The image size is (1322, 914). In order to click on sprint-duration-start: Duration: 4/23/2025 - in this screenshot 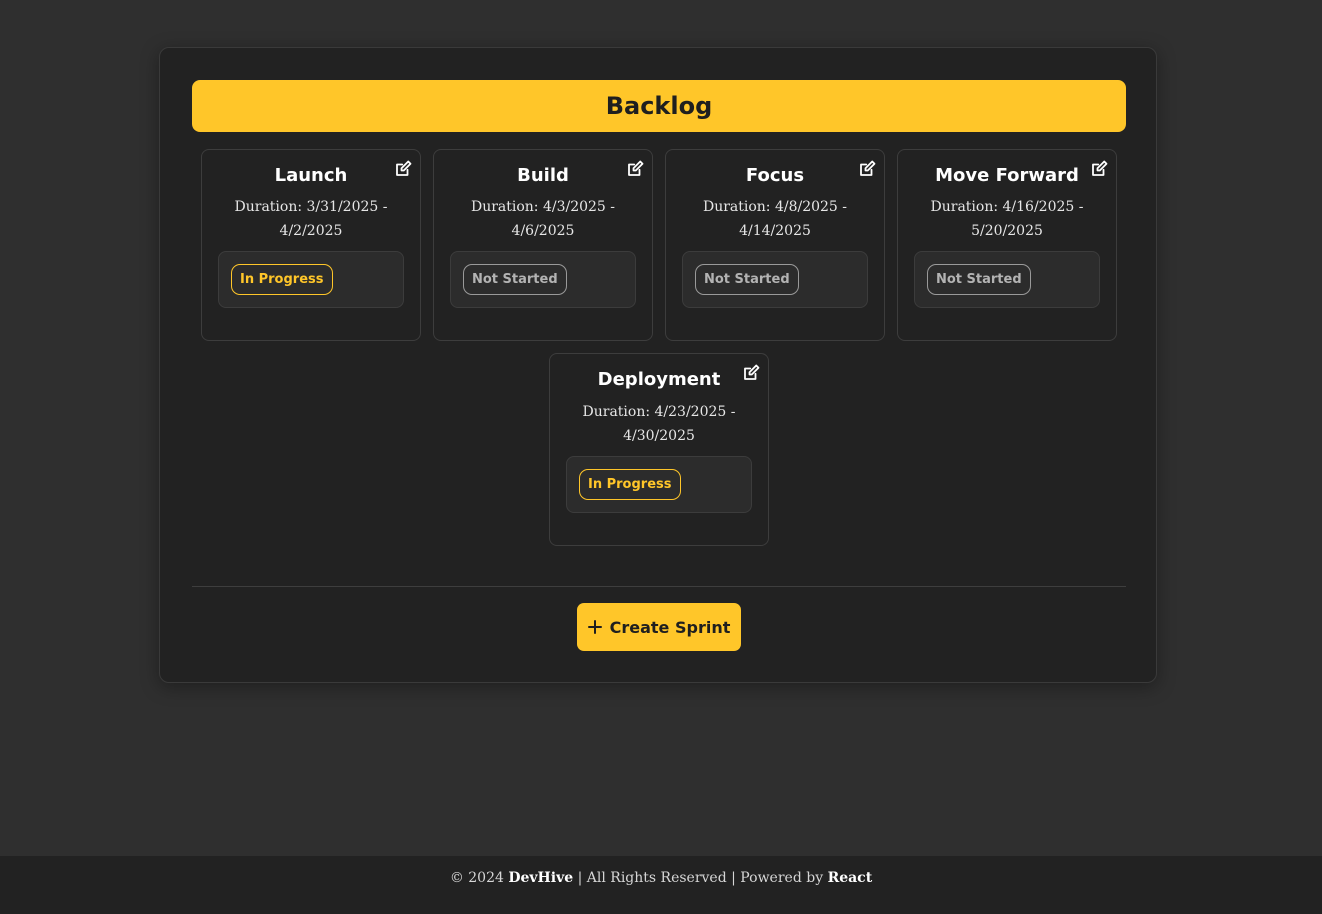, I will do `click(659, 412)`.